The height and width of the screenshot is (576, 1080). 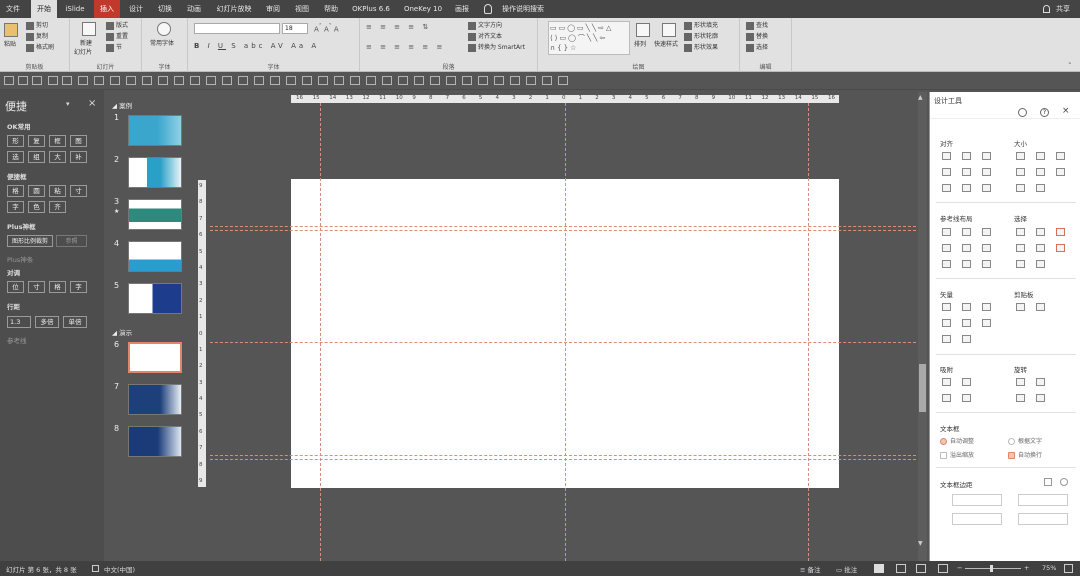 What do you see at coordinates (274, 47) in the screenshot?
I see `font-style-buttons: B I U S abc AV Aa A` at bounding box center [274, 47].